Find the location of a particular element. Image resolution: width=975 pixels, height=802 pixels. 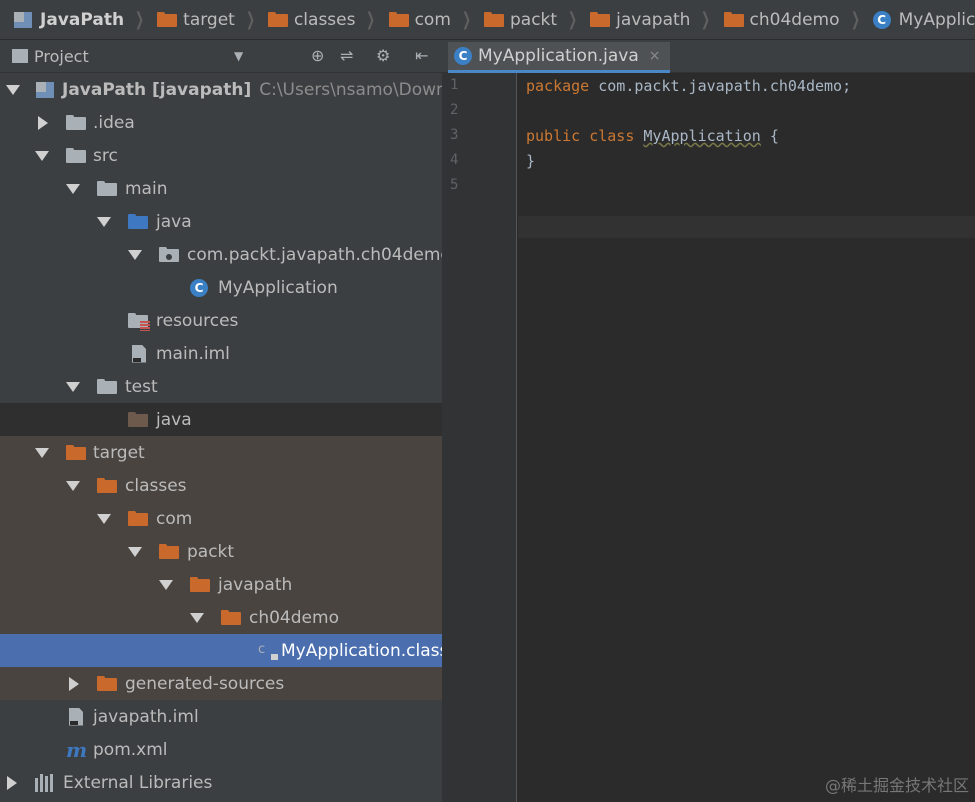

tree-item-myapplication: C MyApplication is located at coordinates (221, 287).